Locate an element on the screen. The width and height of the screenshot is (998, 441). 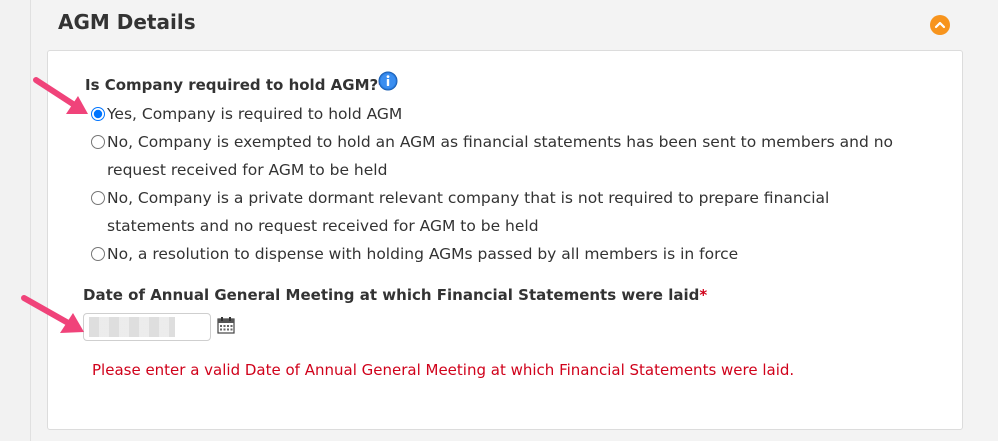
radio-exempted is located at coordinates (98, 142).